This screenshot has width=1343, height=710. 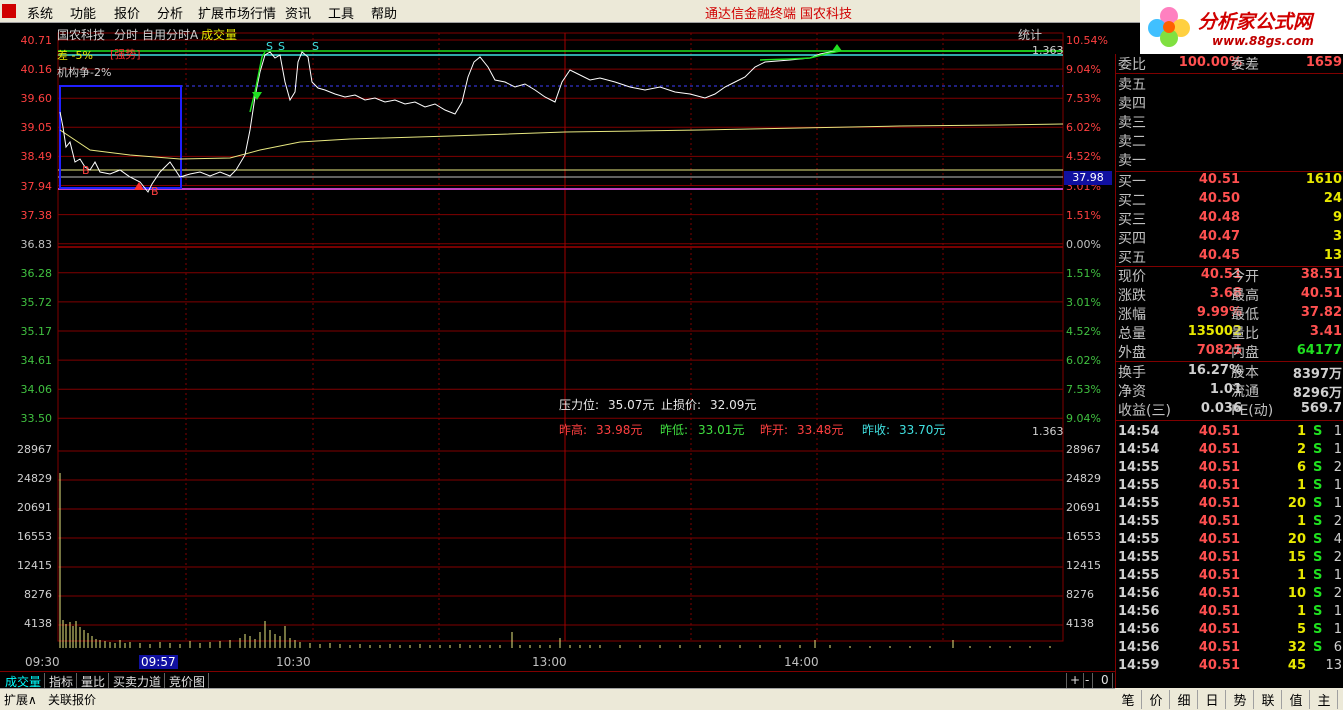 I want to click on menu-tools: 工具, so click(x=341, y=12).